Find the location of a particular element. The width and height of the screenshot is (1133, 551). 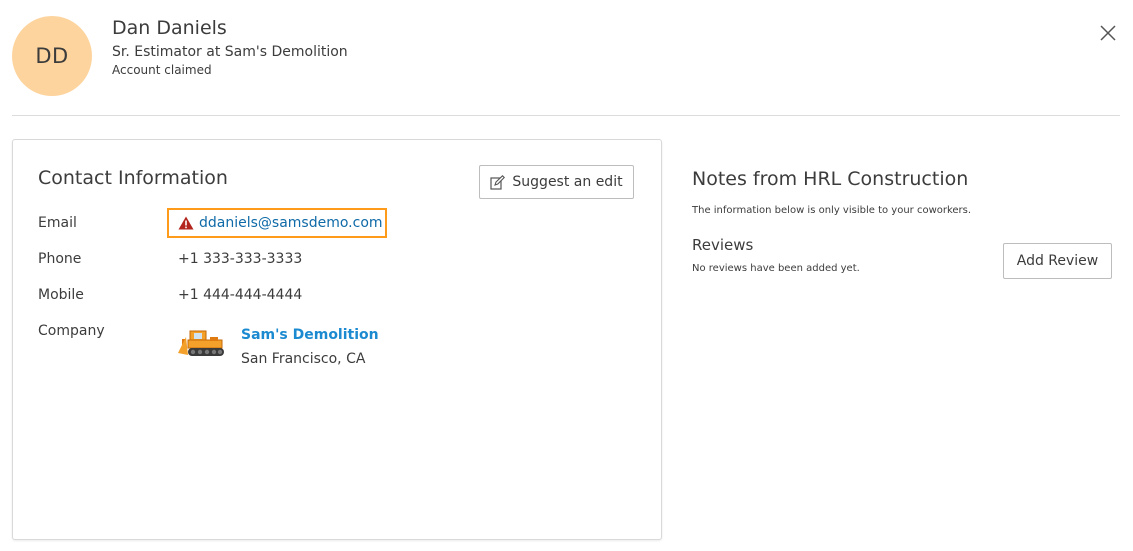

close-button is located at coordinates (1108, 33).